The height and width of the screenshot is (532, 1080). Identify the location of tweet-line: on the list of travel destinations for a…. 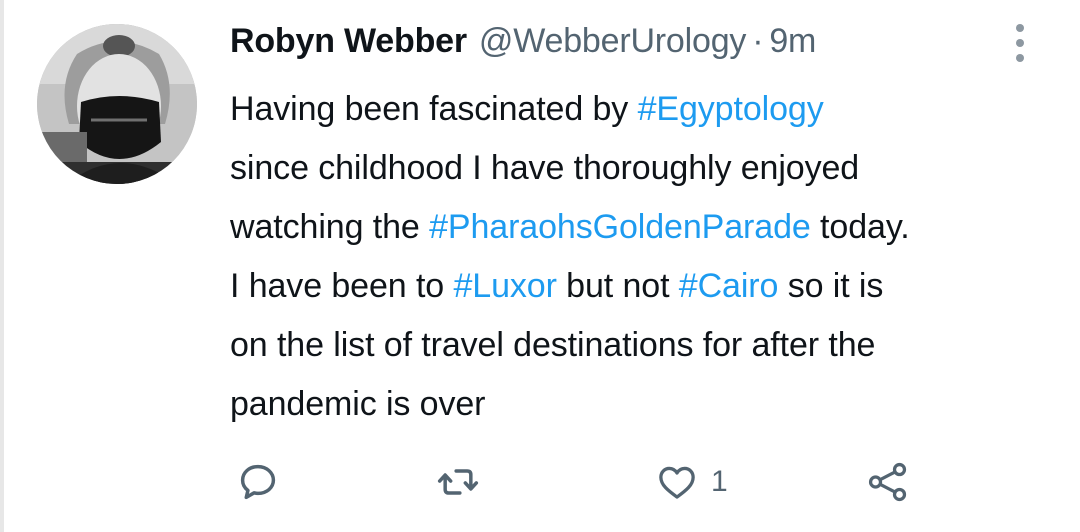
(645, 345).